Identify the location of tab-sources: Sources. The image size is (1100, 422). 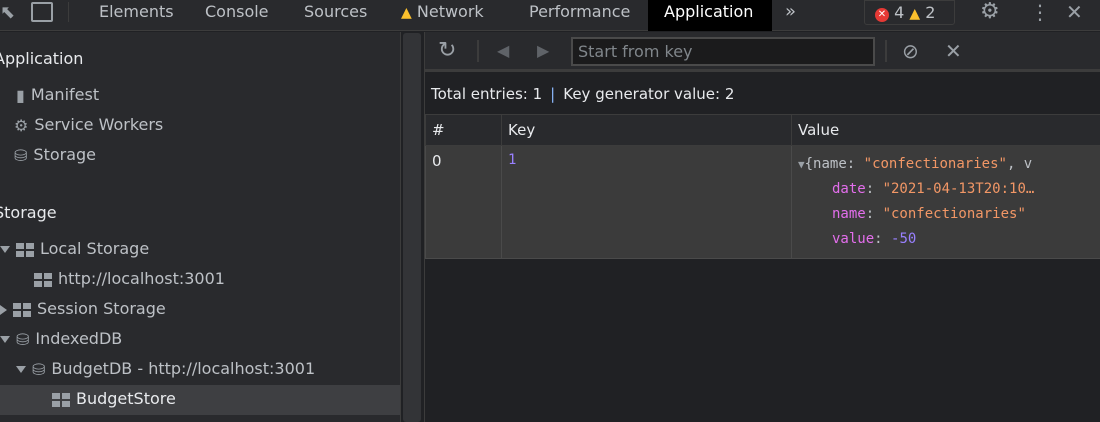
(335, 15).